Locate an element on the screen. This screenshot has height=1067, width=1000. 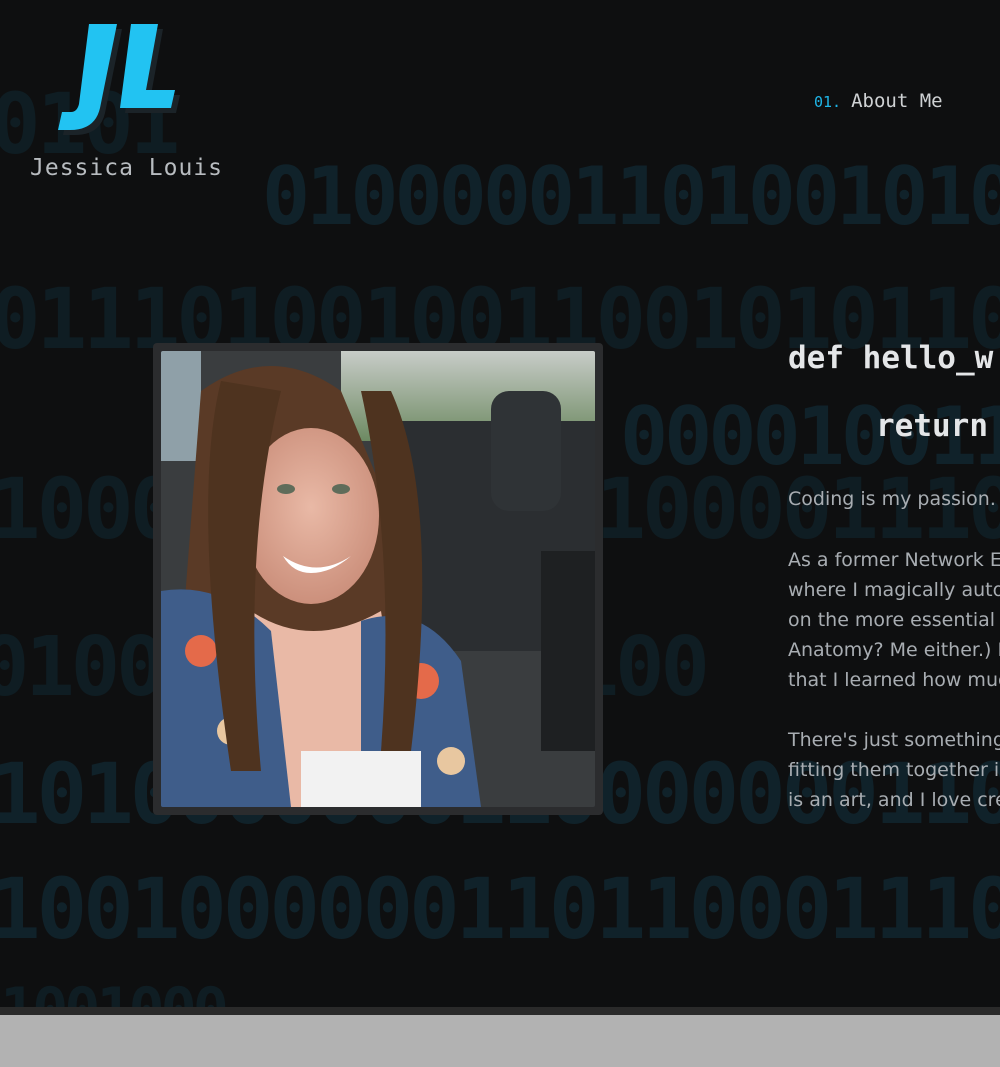
nav-item-about-me: 01. About Me is located at coordinates (878, 101).